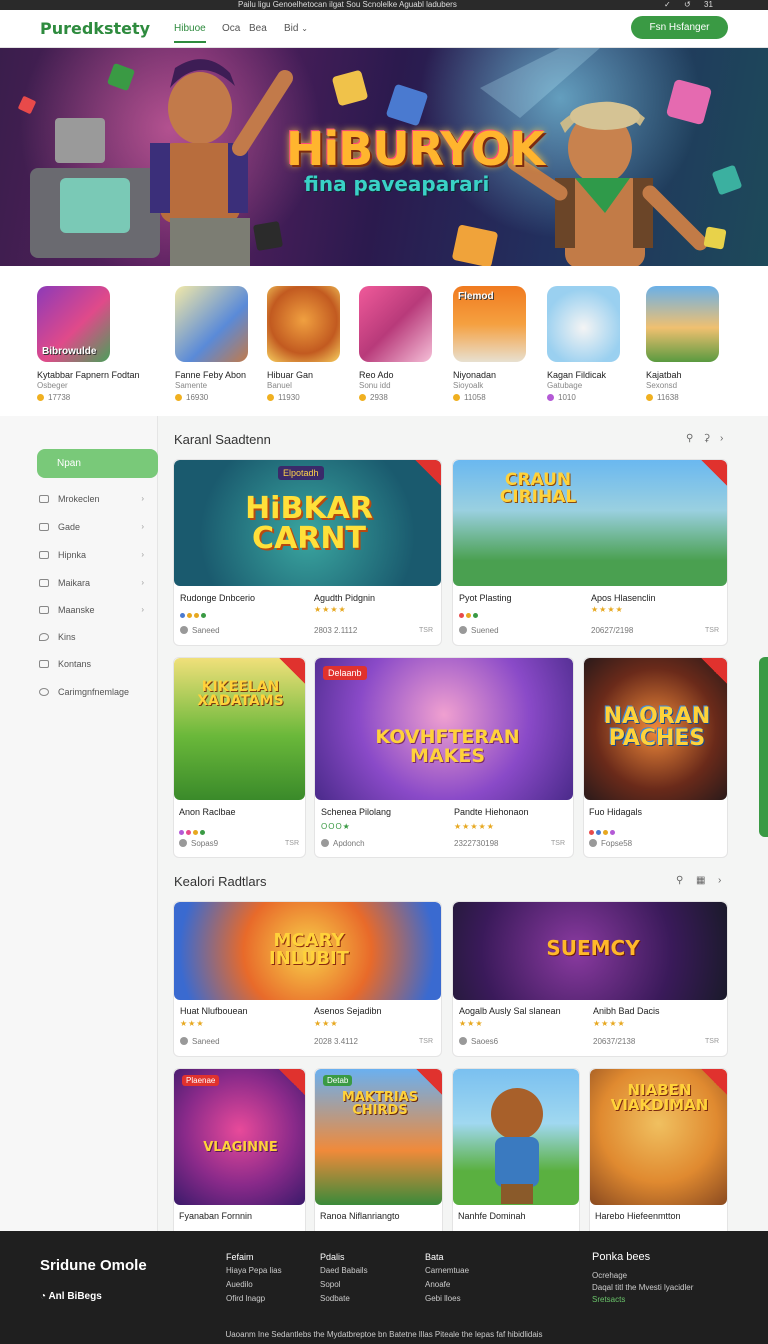 This screenshot has height=1344, width=768. I want to click on footer-link: Carnemtuae, so click(447, 1271).